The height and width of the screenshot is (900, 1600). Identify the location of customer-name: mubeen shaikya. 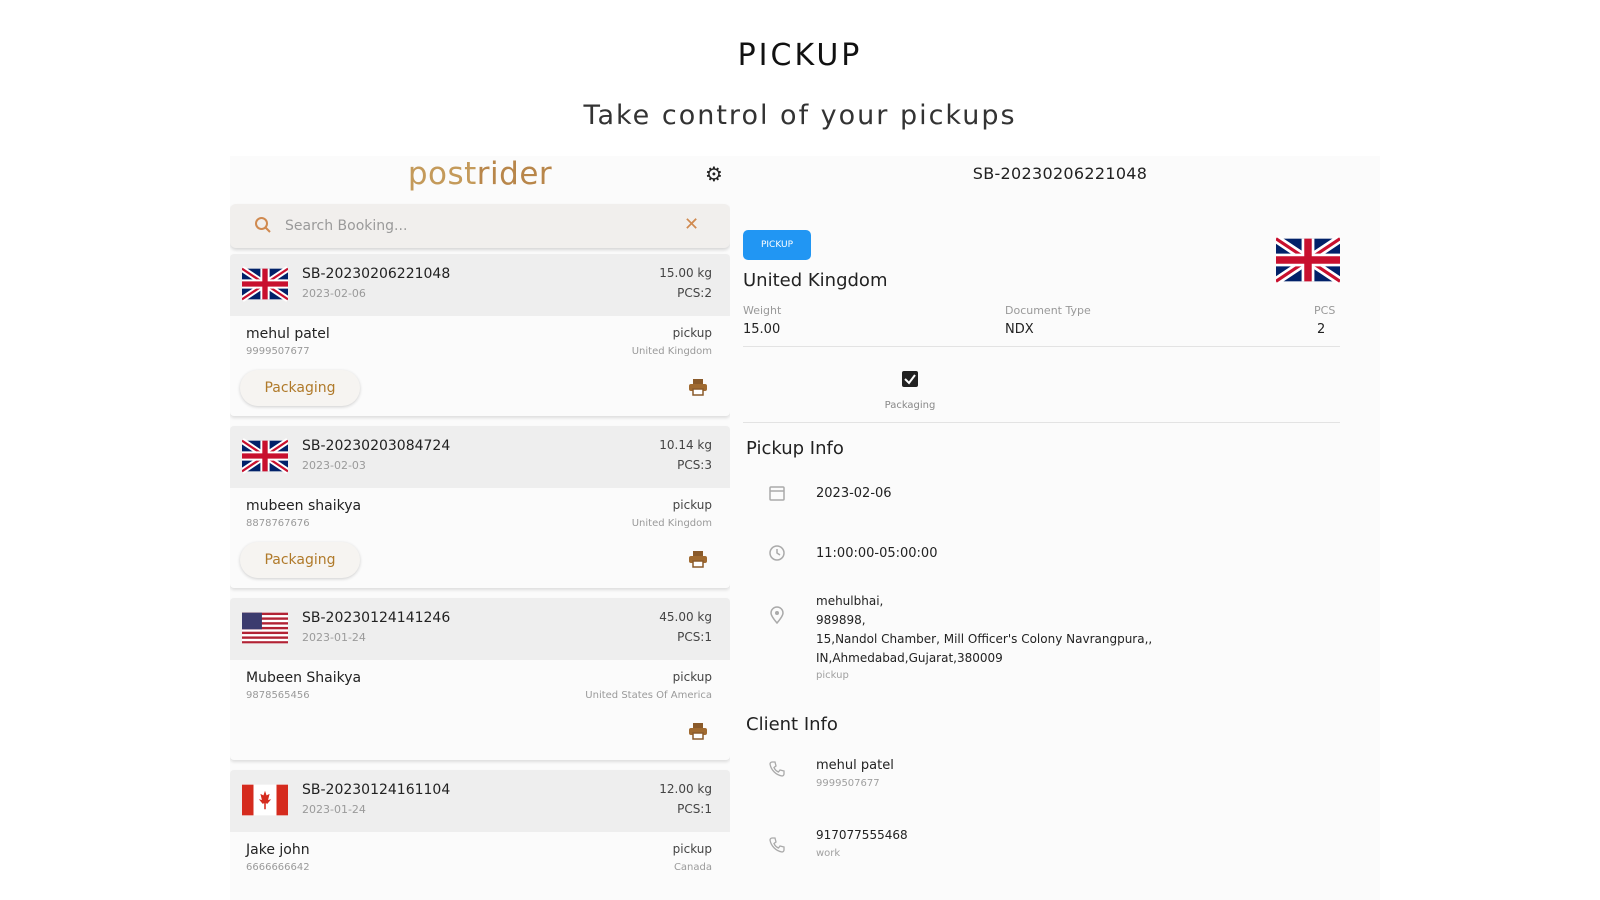
(304, 506).